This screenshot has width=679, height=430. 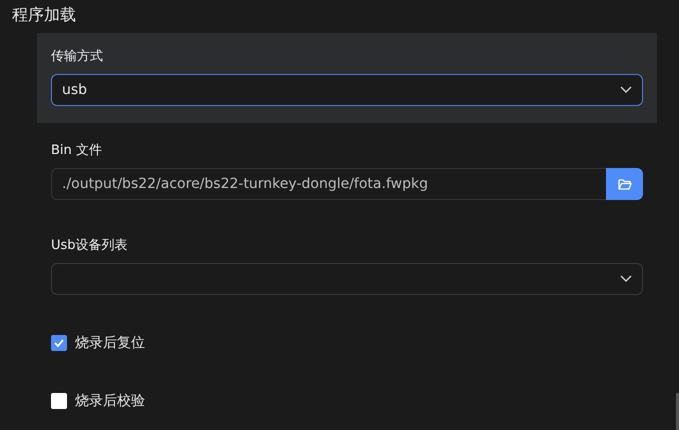 What do you see at coordinates (90, 245) in the screenshot?
I see `field-label: Usb设备列表` at bounding box center [90, 245].